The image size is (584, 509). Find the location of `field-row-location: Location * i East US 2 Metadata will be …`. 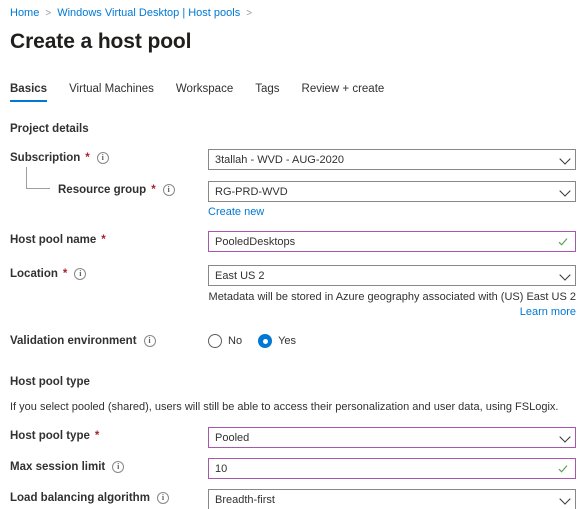

field-row-location: Location * i East US 2 Metadata will be … is located at coordinates (293, 292).